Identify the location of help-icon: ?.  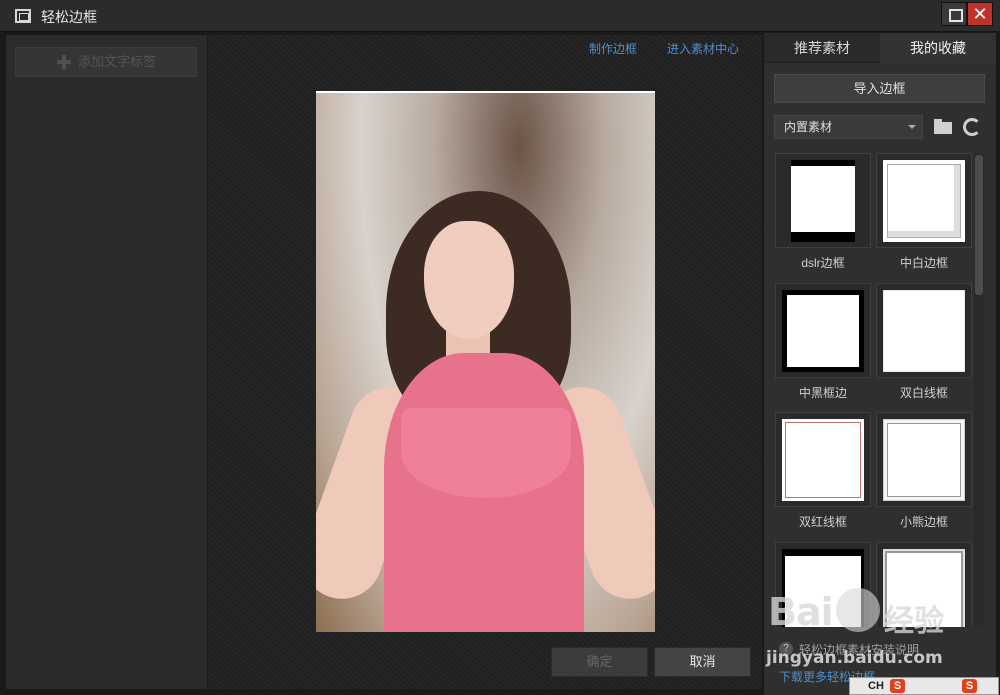
(786, 649).